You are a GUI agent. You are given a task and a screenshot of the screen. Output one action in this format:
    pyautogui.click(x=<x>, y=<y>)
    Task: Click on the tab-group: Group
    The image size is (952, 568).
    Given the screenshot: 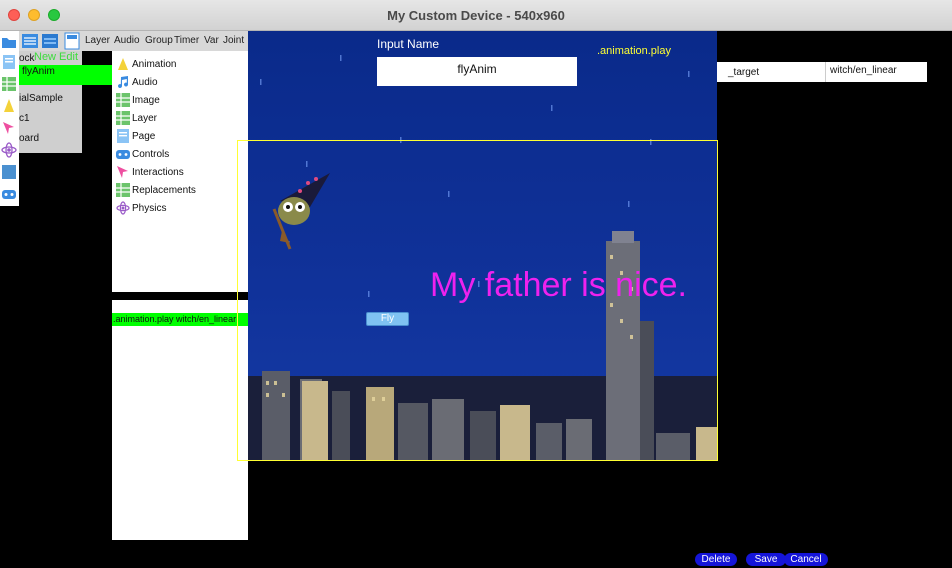 What is the action you would take?
    pyautogui.click(x=159, y=40)
    